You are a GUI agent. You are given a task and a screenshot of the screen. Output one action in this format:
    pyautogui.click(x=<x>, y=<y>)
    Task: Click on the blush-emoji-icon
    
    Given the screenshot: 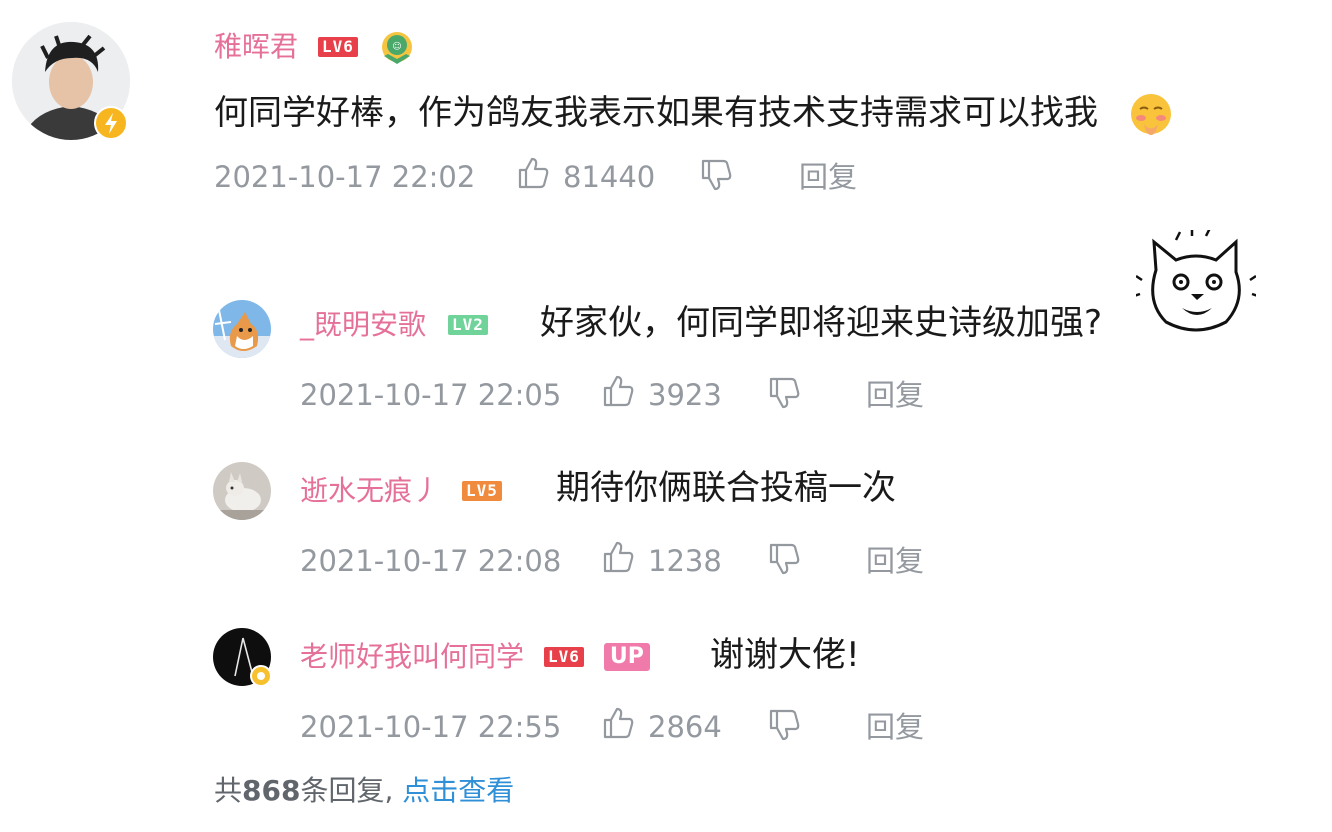 What is the action you would take?
    pyautogui.click(x=1151, y=114)
    